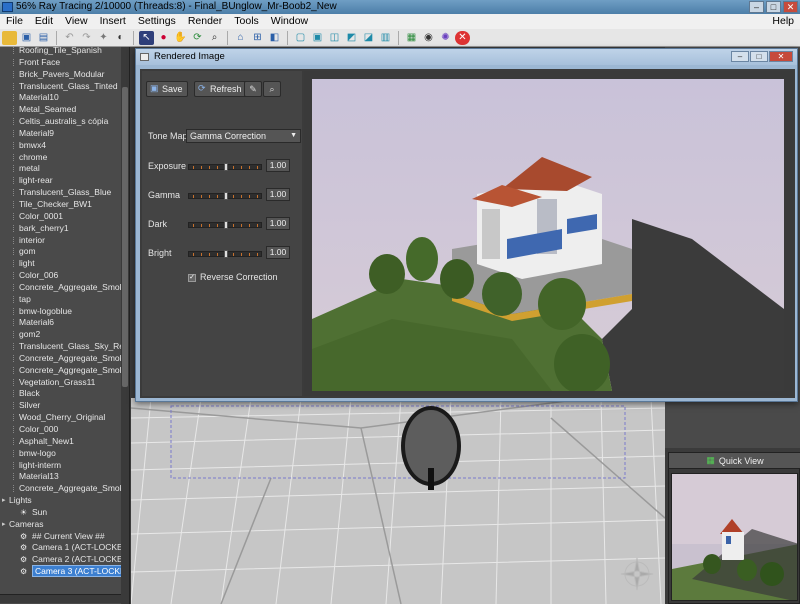  Describe the element at coordinates (64, 169) in the screenshot. I see `tree-item-material: metal` at that location.